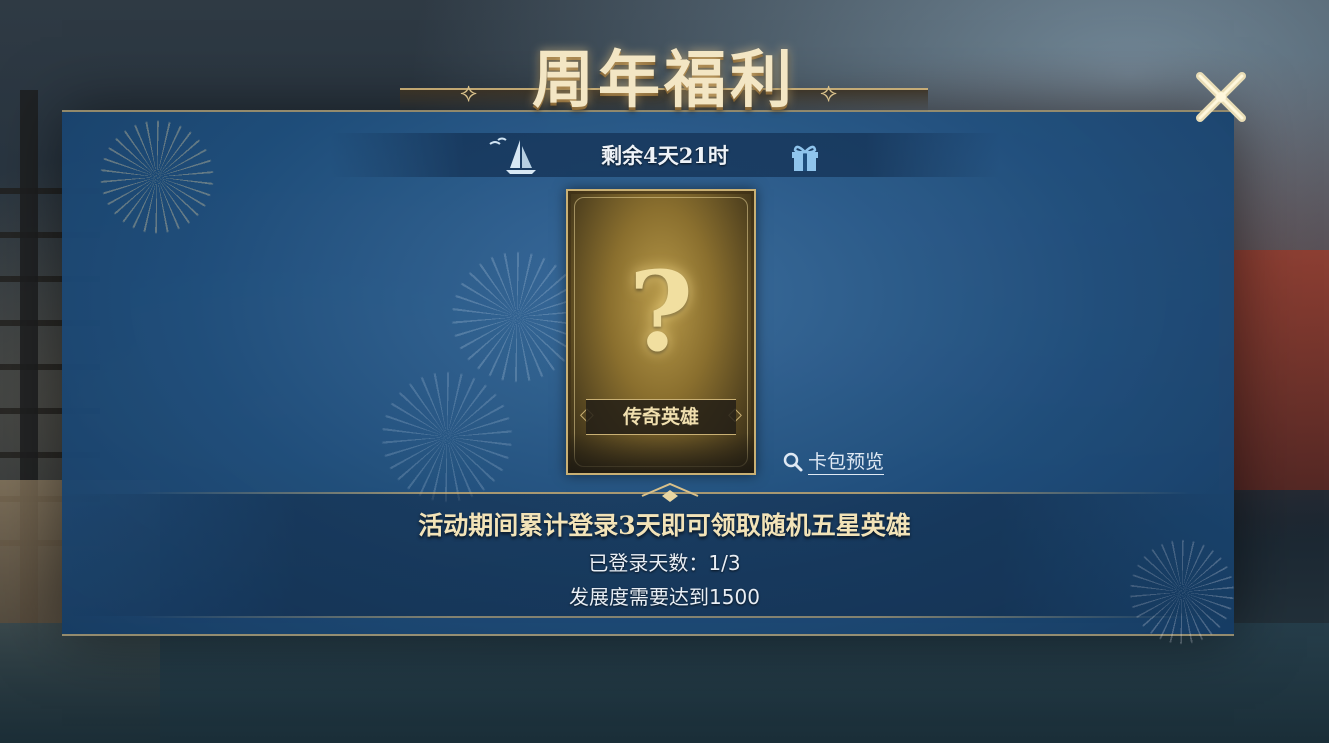 Image resolution: width=1329 pixels, height=743 pixels. Describe the element at coordinates (665, 155) in the screenshot. I see `time-remaining: 剩余4天21时` at that location.